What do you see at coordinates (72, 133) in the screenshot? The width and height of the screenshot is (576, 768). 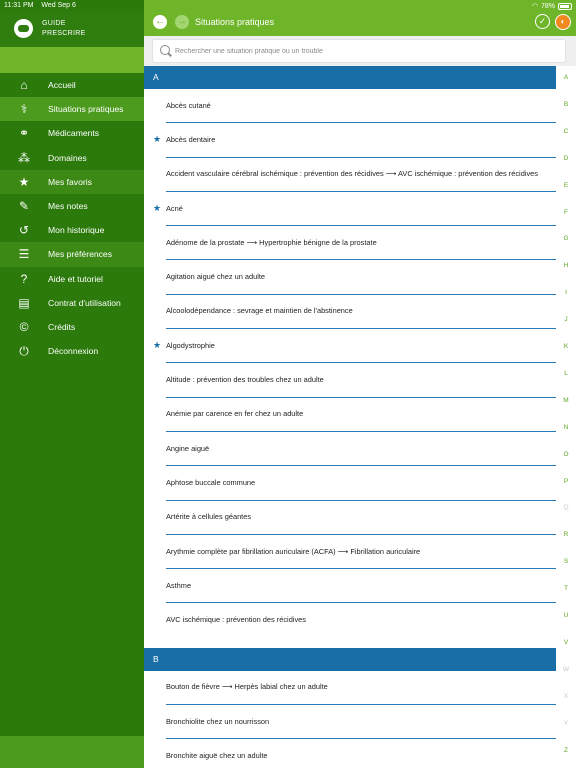 I see `sidebar-item: ⚭ Médicaments` at bounding box center [72, 133].